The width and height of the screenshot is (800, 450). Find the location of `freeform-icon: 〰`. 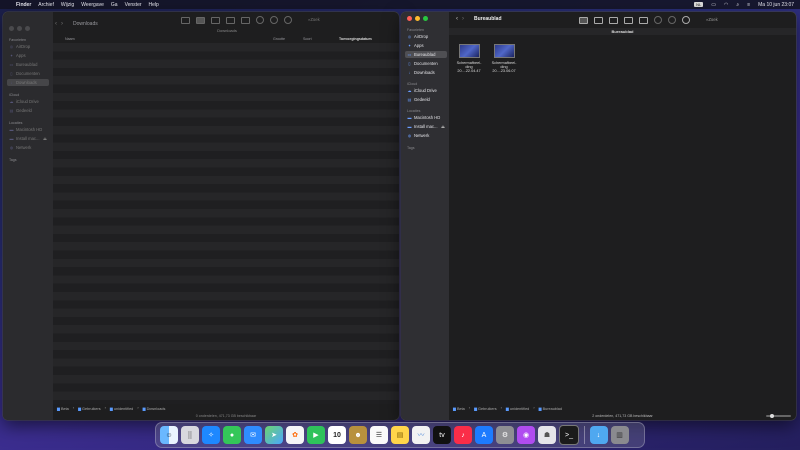

freeform-icon: 〰 is located at coordinates (421, 435).